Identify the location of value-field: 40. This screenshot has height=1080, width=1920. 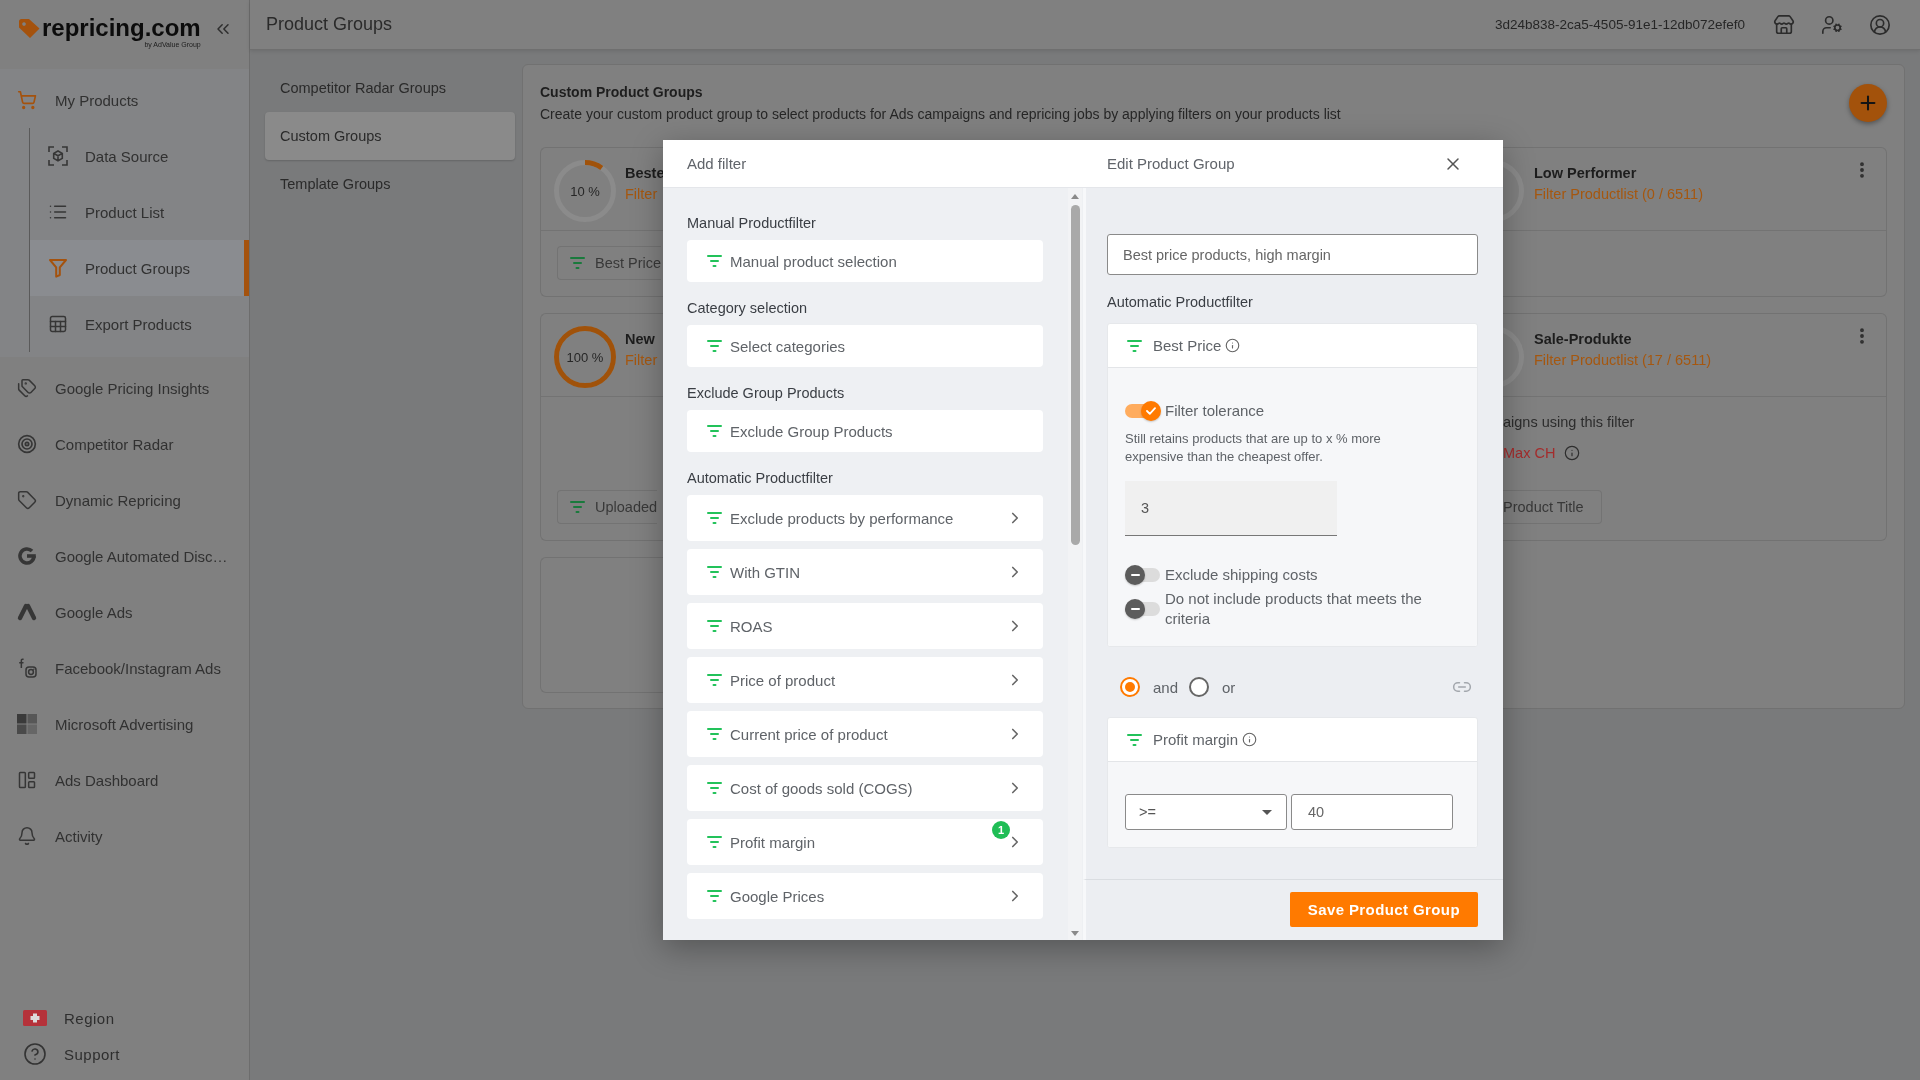
(1372, 812).